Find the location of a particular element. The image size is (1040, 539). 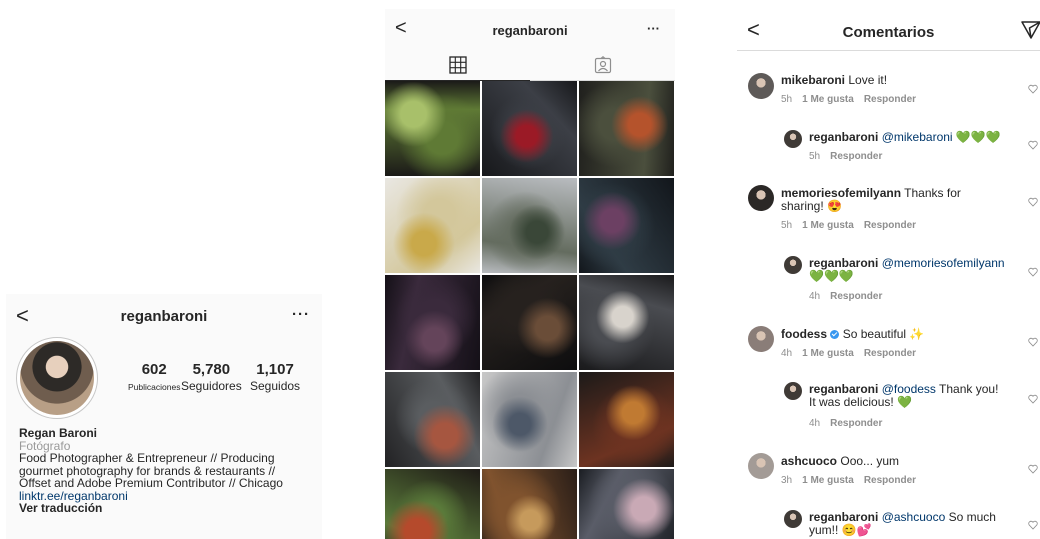

comments-header: < Comentarios is located at coordinates (888, 30).